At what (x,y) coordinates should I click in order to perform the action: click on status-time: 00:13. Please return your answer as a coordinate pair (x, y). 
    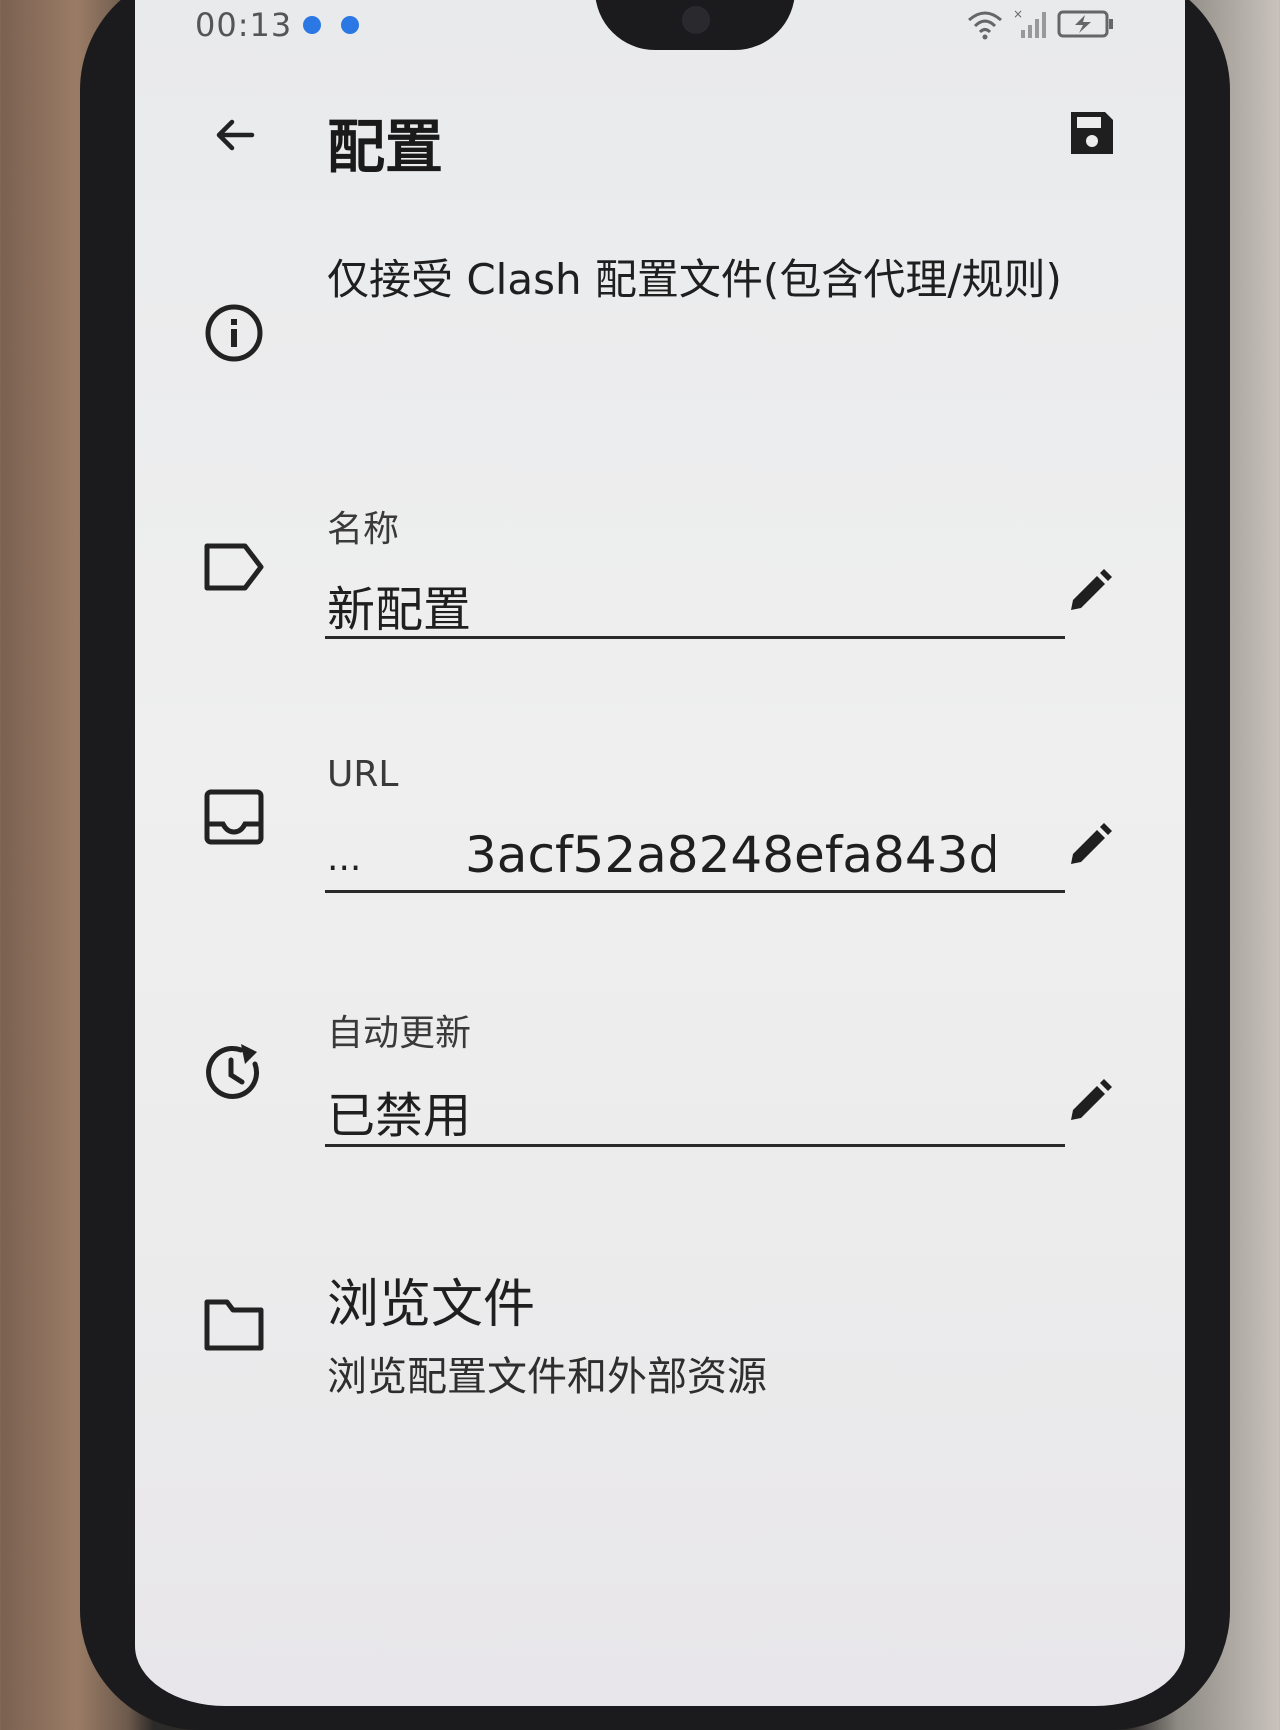
    Looking at the image, I should click on (244, 25).